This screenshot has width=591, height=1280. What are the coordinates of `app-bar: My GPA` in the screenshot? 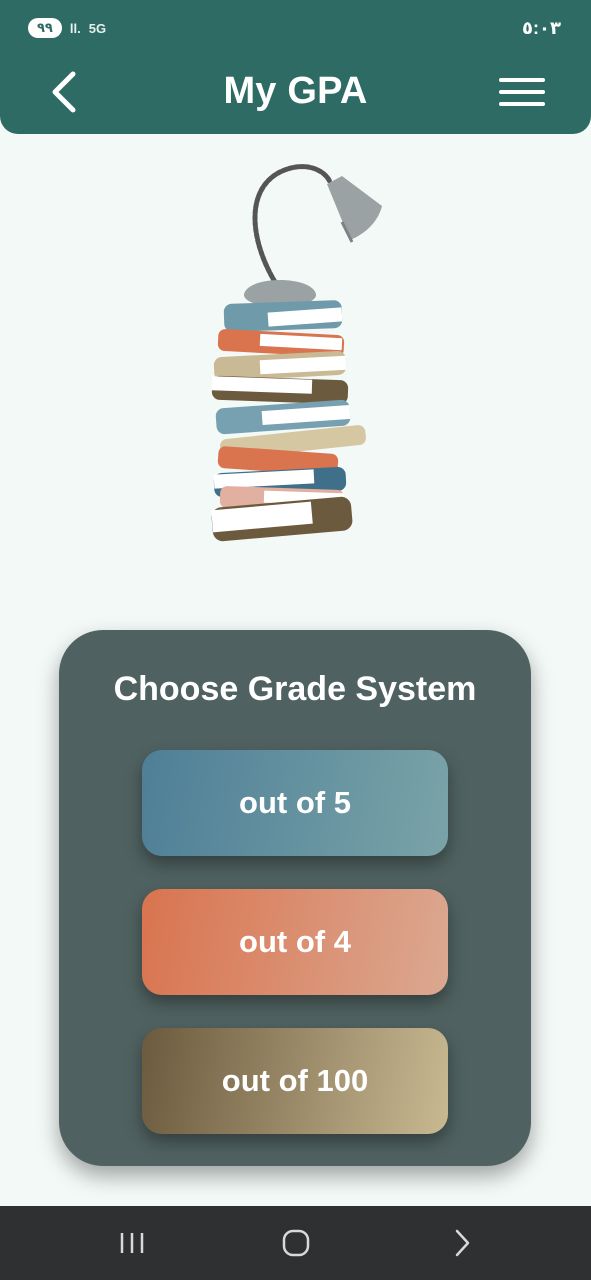 It's located at (295, 96).